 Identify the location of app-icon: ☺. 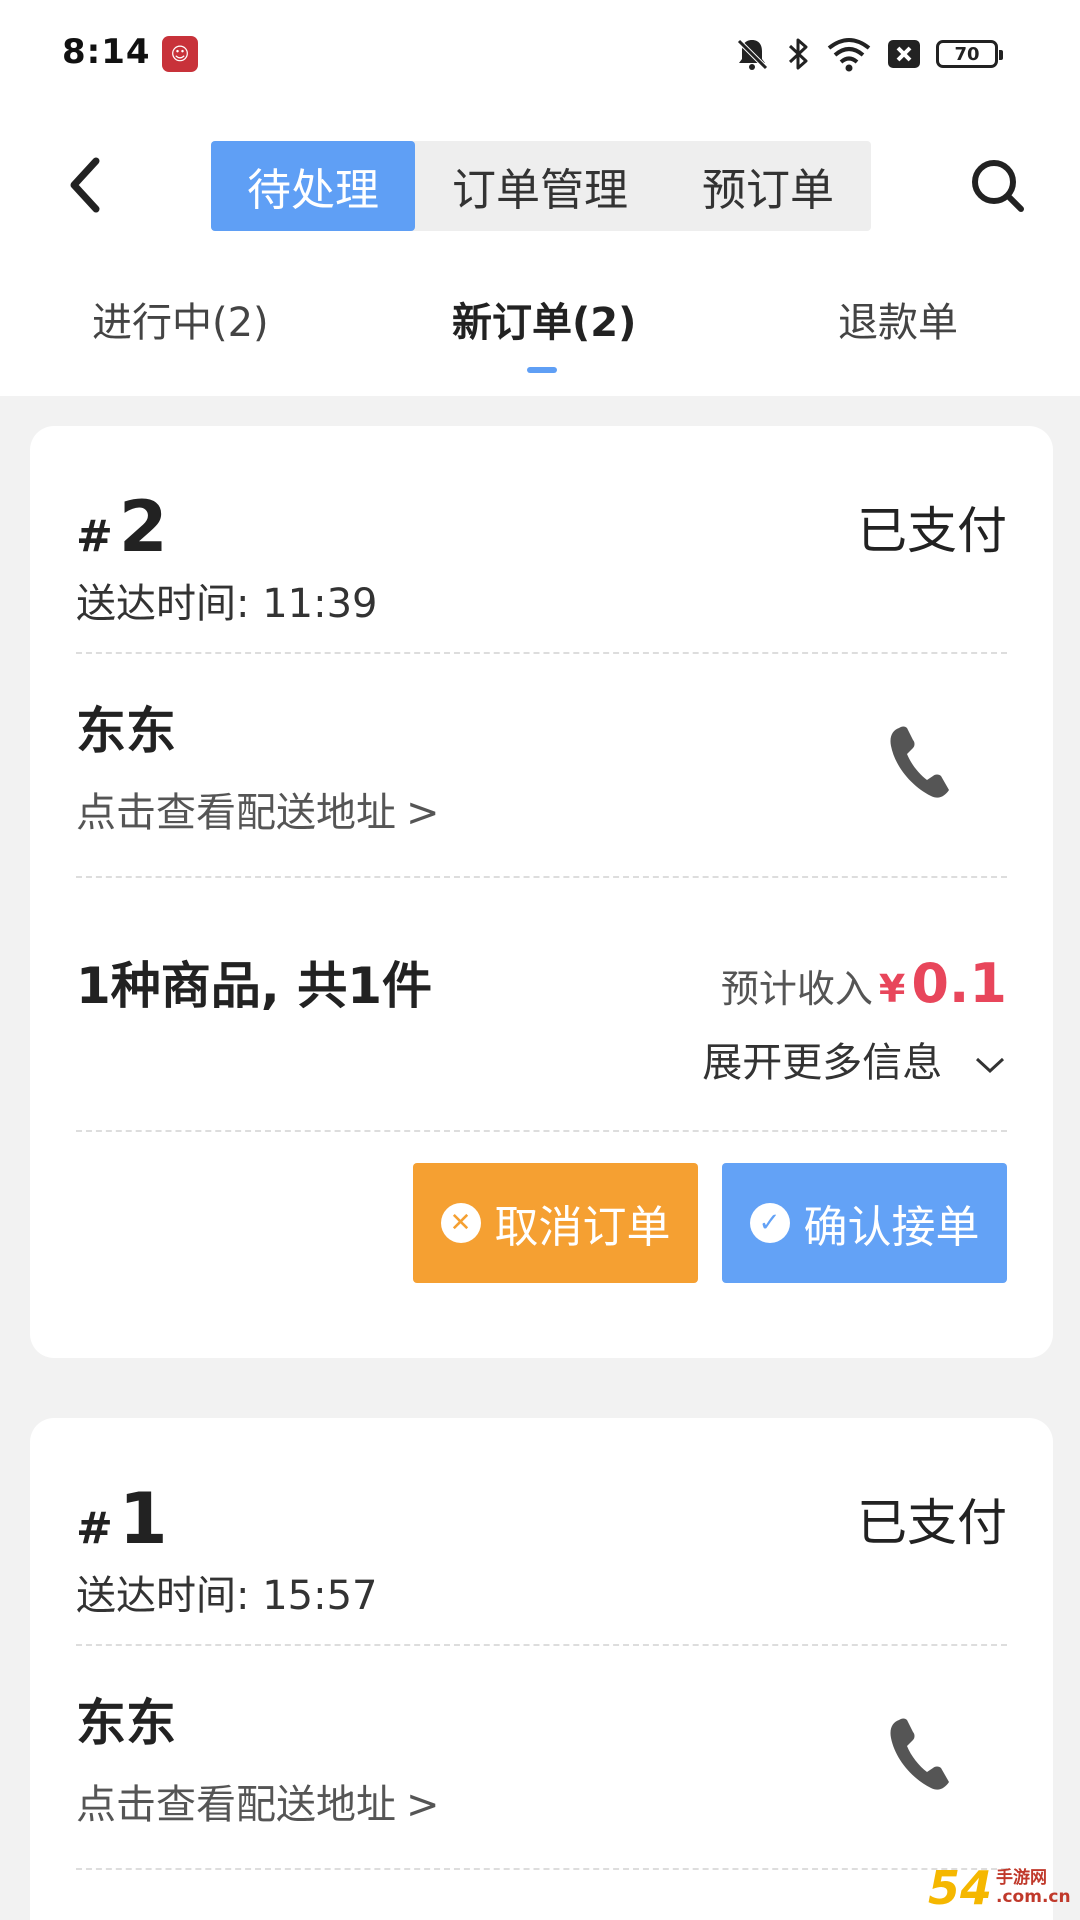
(180, 54).